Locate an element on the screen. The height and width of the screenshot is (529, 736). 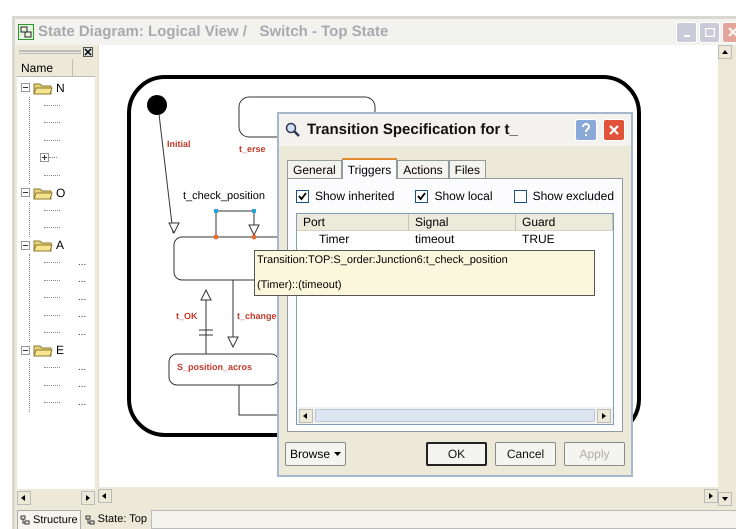
dialog-title: Transition Specification for t_ is located at coordinates (413, 130).